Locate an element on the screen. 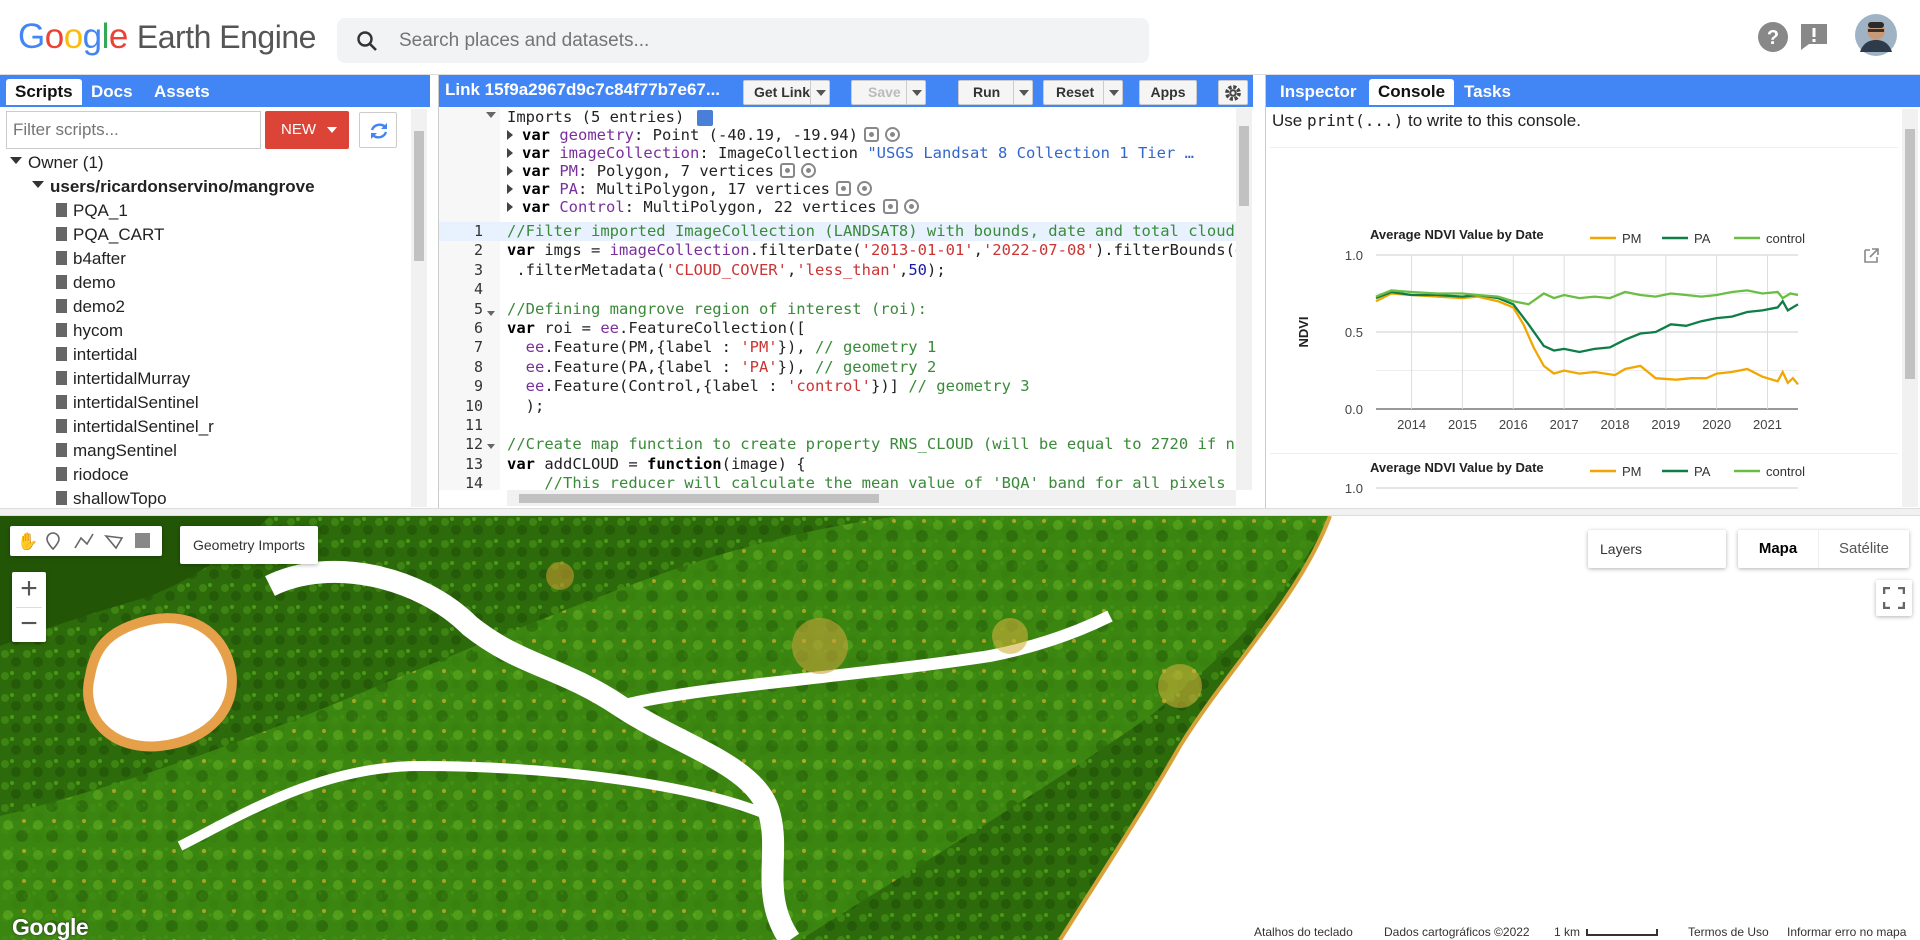 The image size is (1920, 940). script-file: demo2 is located at coordinates (90, 307).